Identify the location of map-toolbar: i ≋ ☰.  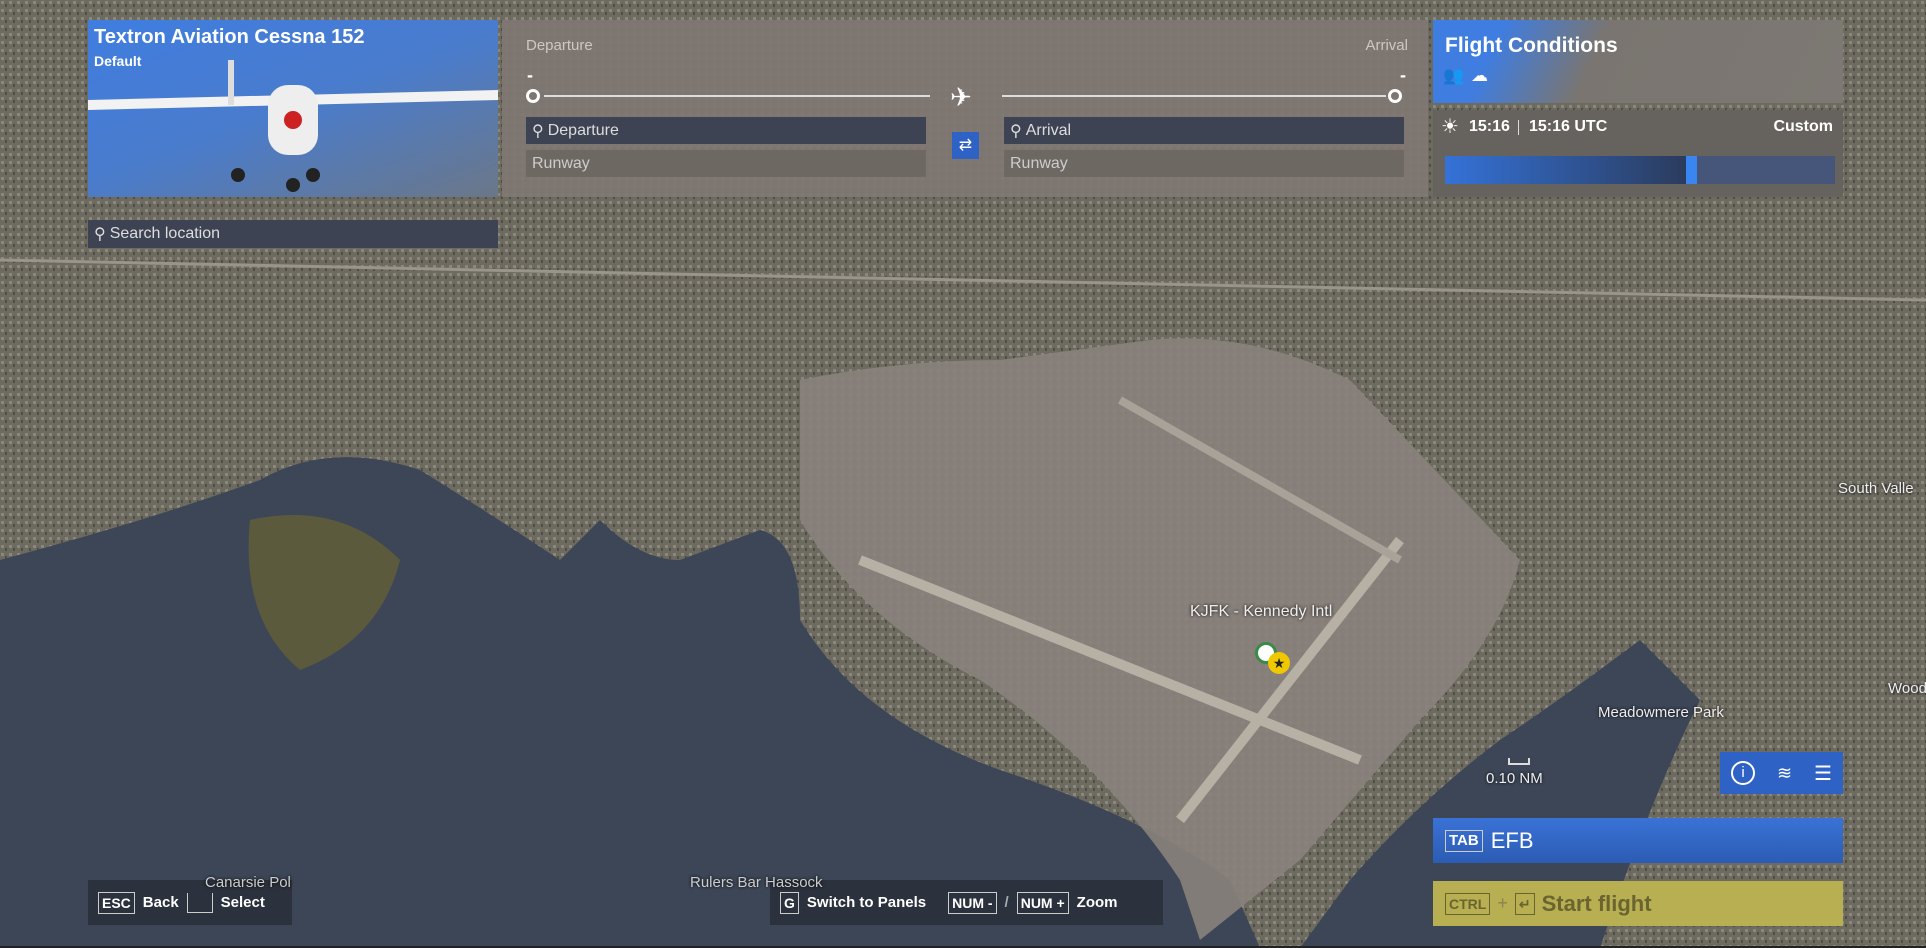
(1781, 773).